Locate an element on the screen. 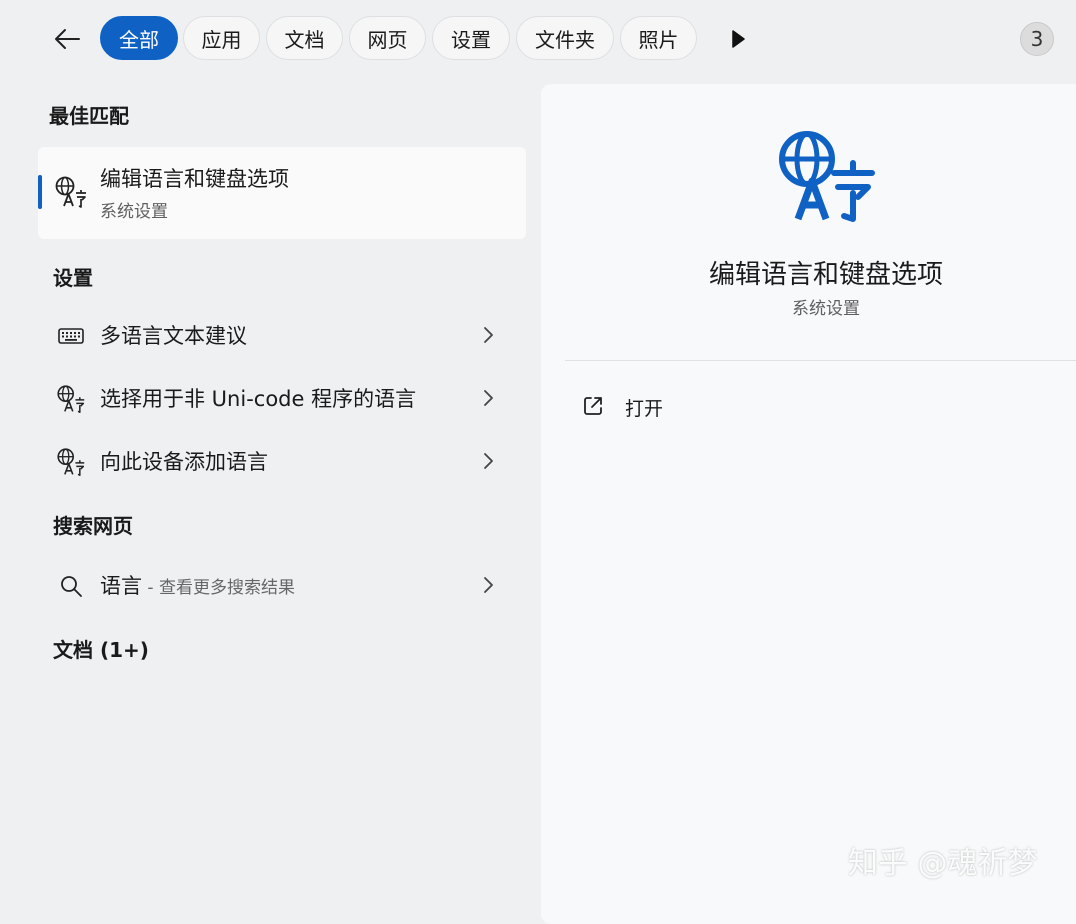 This screenshot has width=1076, height=924. tab-folders: 文件夹 is located at coordinates (565, 38).